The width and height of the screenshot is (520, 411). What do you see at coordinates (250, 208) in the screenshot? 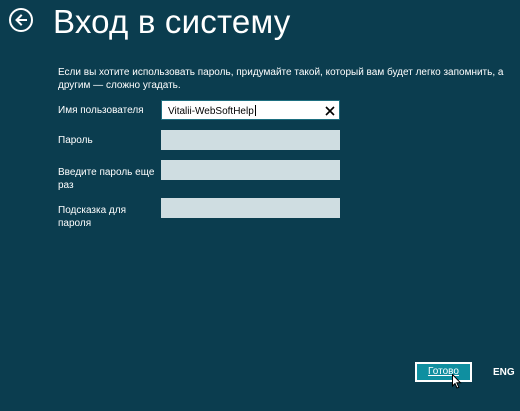
I see `password-hint-field` at bounding box center [250, 208].